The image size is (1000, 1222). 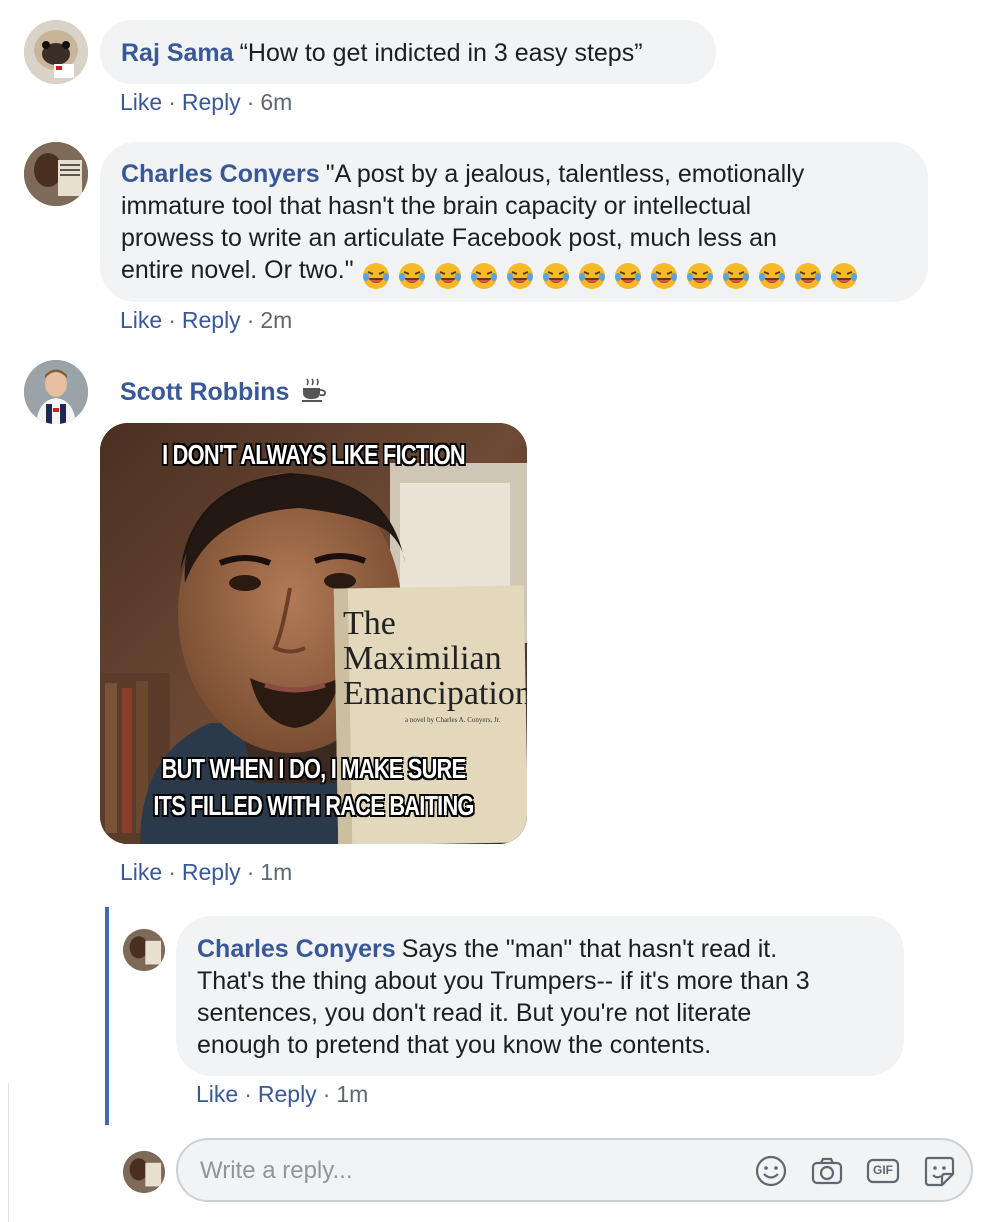 What do you see at coordinates (422, 658) in the screenshot?
I see `book-title-line: Maximilian` at bounding box center [422, 658].